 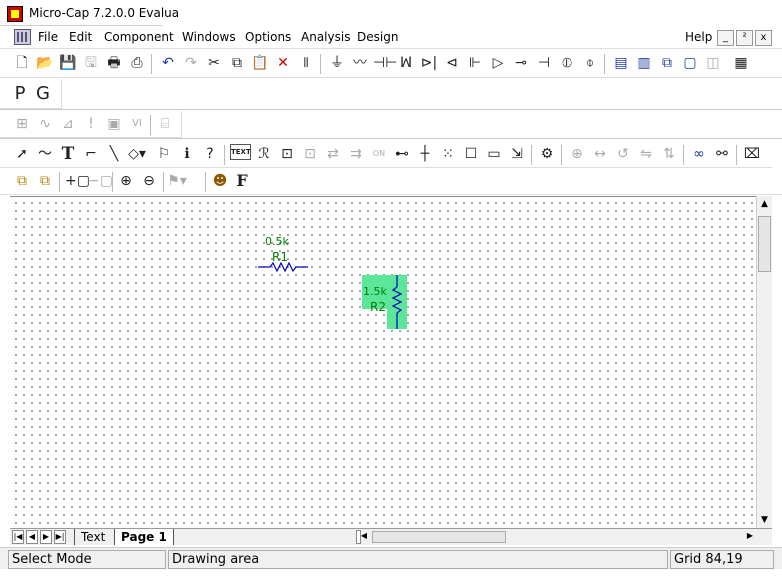 I want to click on shapes-dropdown-icon: ◇▾, so click(x=137, y=154).